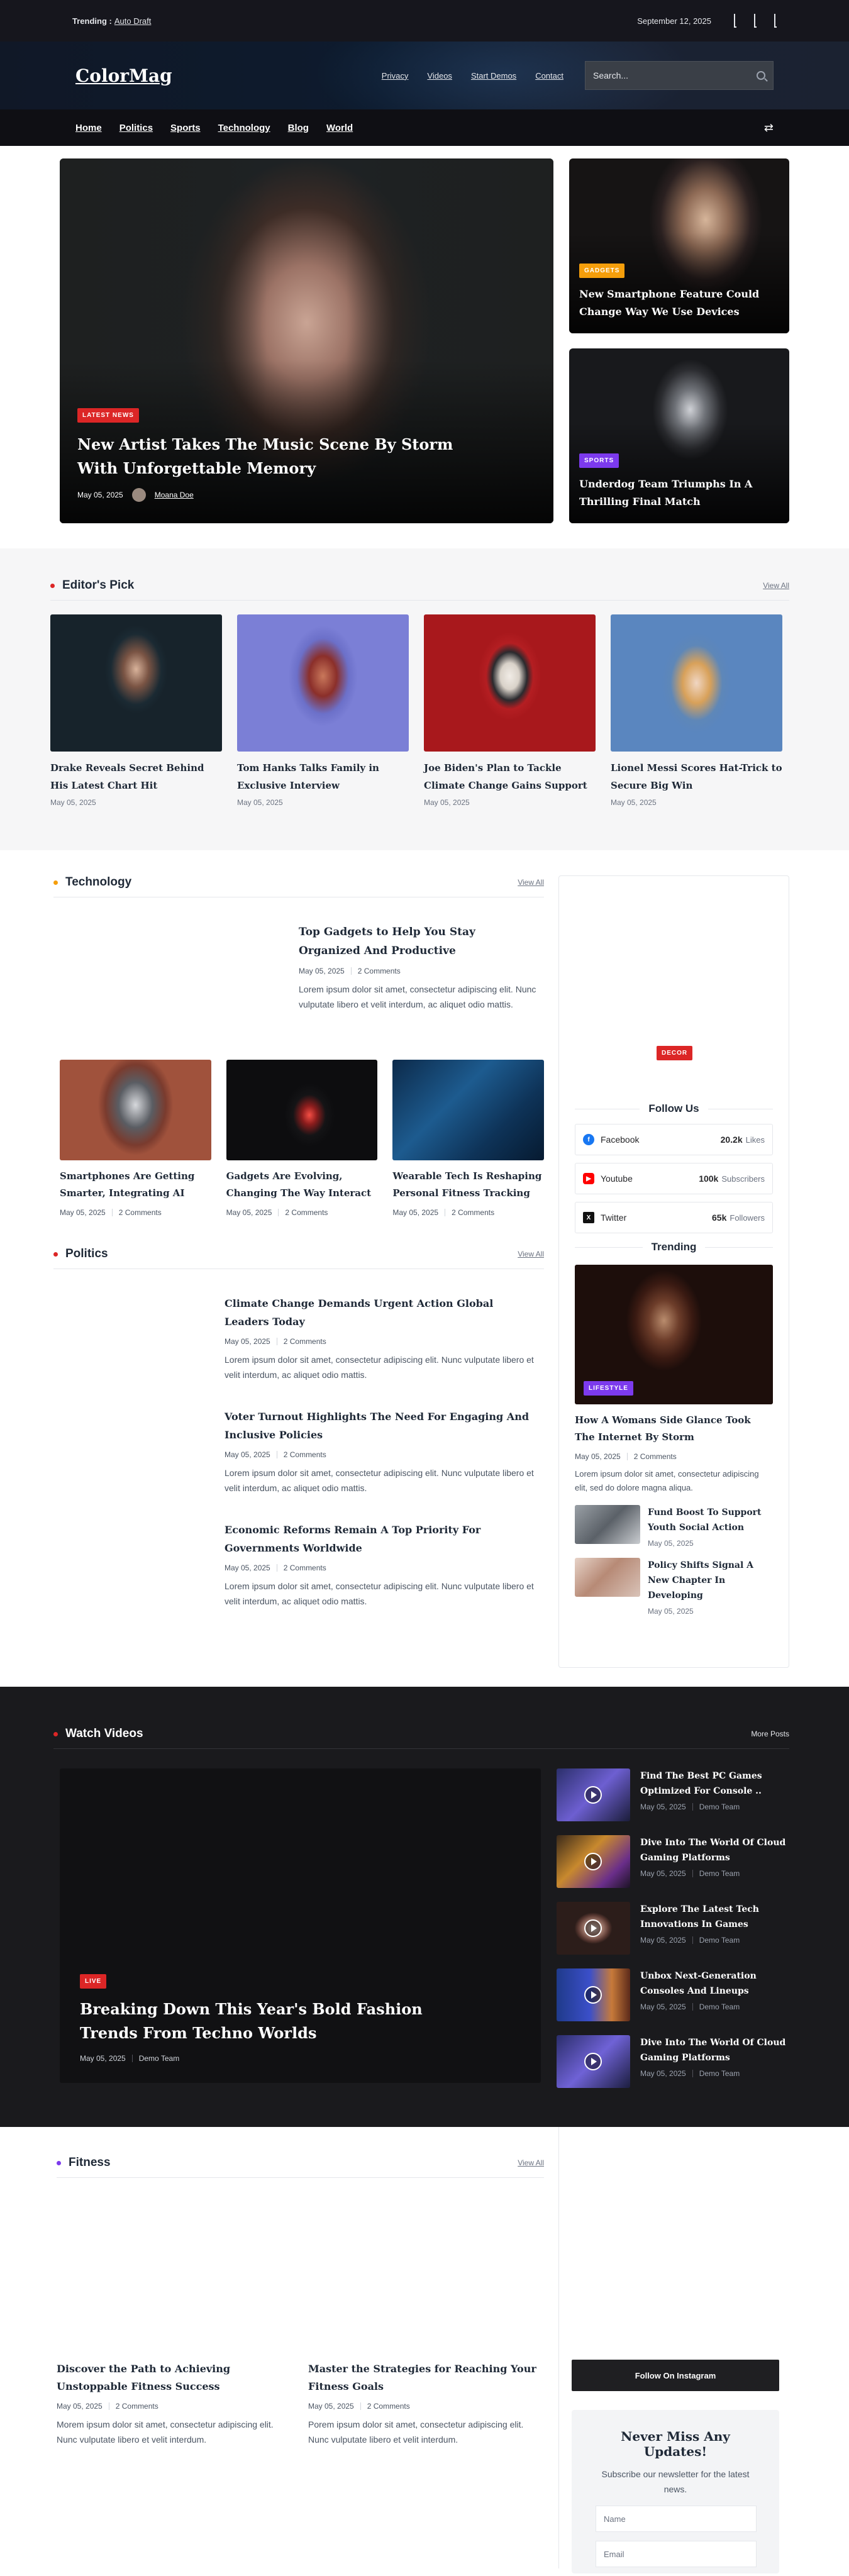 The width and height of the screenshot is (849, 2576). Describe the element at coordinates (674, 1178) in the screenshot. I see `social-counter-youtube: ▶ Youtube 100k Subscribers` at that location.